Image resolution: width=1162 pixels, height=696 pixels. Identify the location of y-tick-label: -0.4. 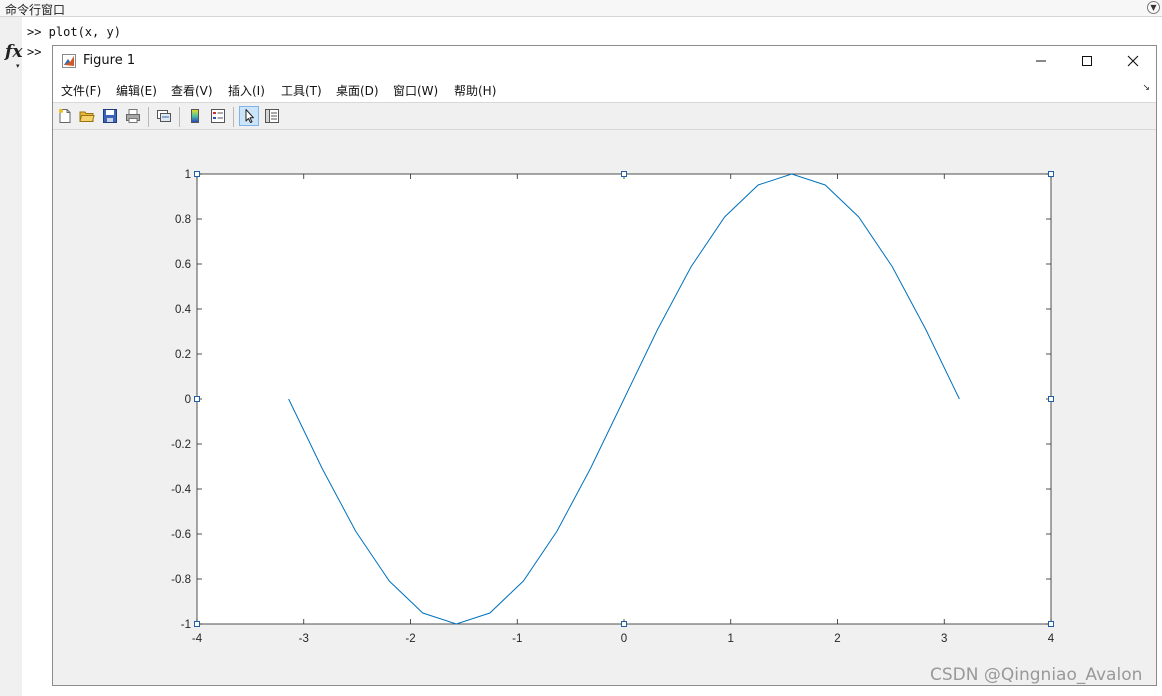
(181, 490).